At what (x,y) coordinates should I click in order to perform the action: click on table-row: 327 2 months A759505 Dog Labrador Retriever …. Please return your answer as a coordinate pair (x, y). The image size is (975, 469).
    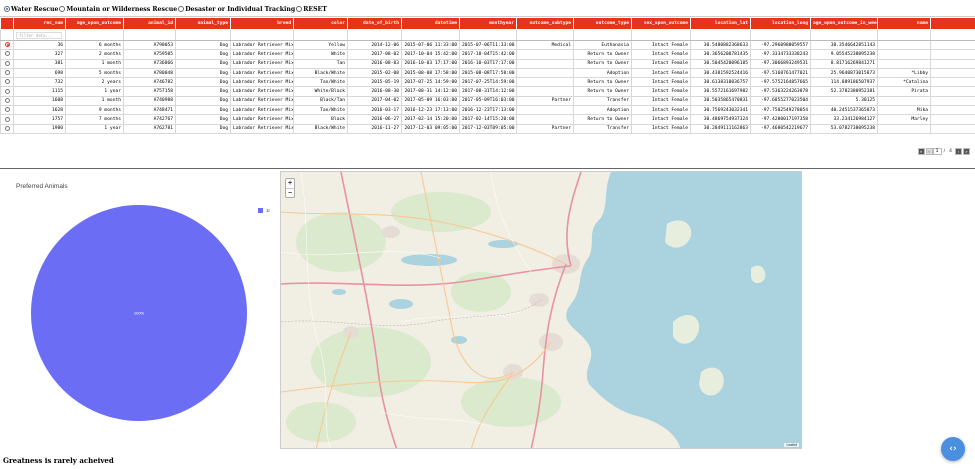
    Looking at the image, I should click on (487, 54).